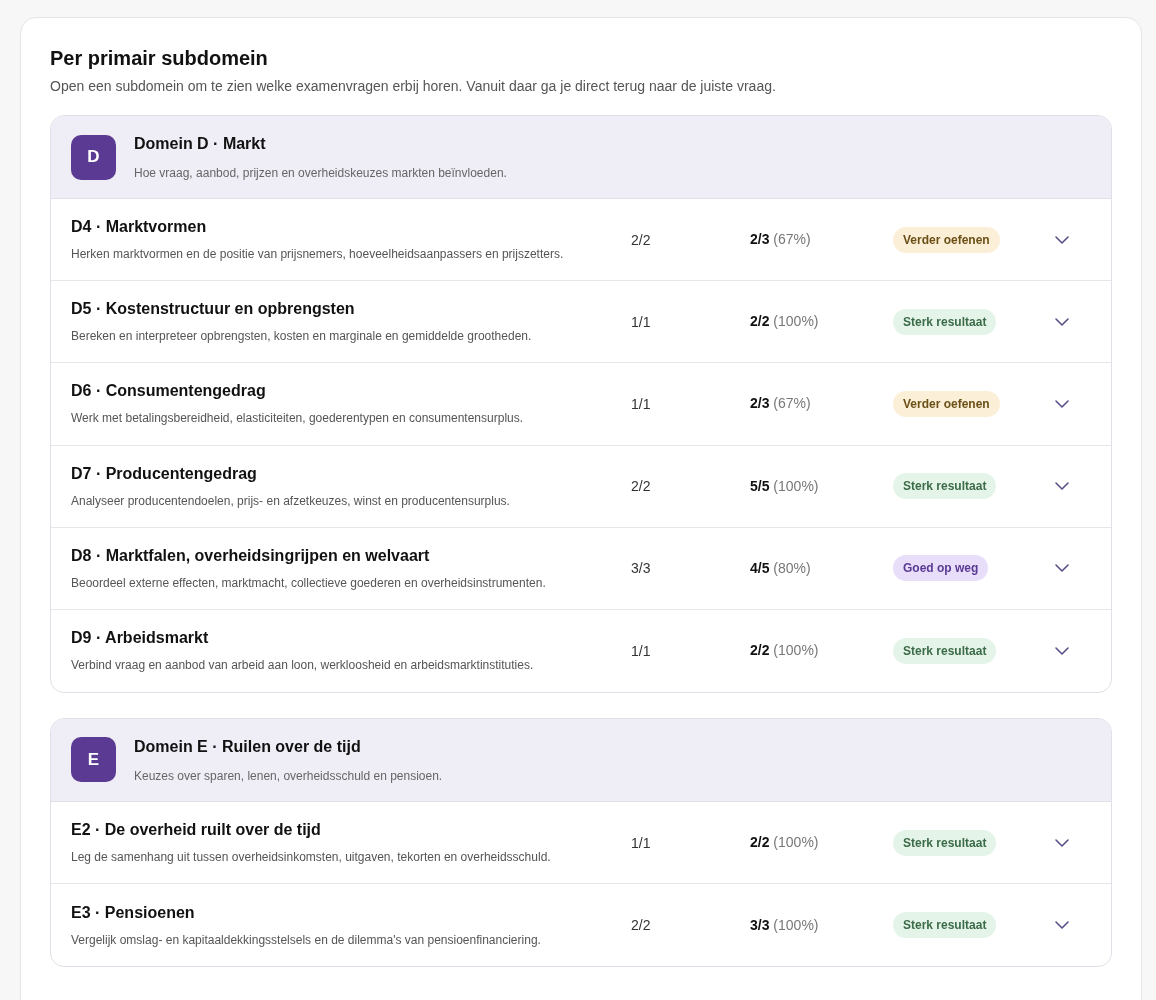  I want to click on subdomain-description: Analyseer producentendoelen, prijs- en afzetkeuzes, winst en producentensurplus., so click(291, 501).